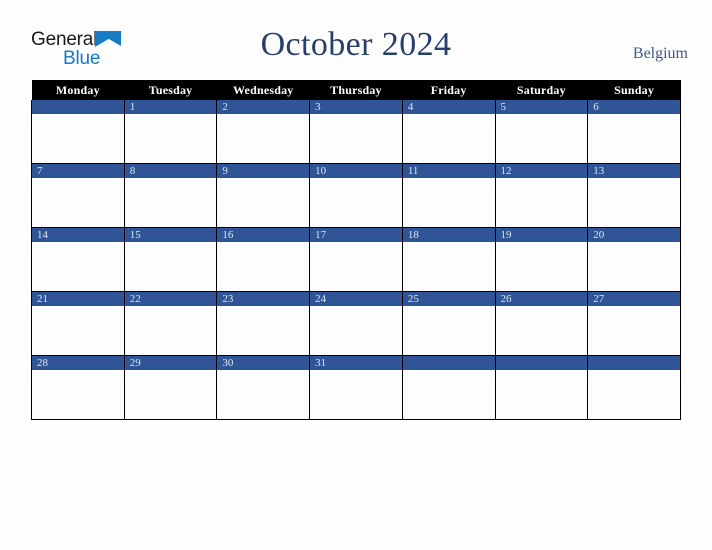 The width and height of the screenshot is (712, 550). Describe the element at coordinates (448, 171) in the screenshot. I see `day-number: 11` at that location.